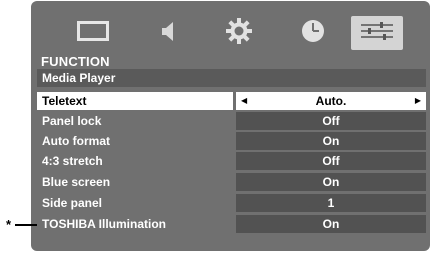 This screenshot has height=260, width=438. I want to click on menu-item-4-3-stretch: 4:3 stretch Off, so click(231, 161).